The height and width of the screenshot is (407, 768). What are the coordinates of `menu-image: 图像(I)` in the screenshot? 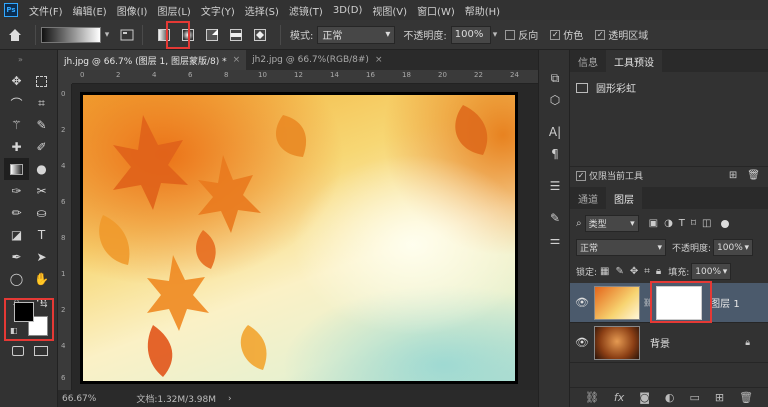 It's located at (132, 10).